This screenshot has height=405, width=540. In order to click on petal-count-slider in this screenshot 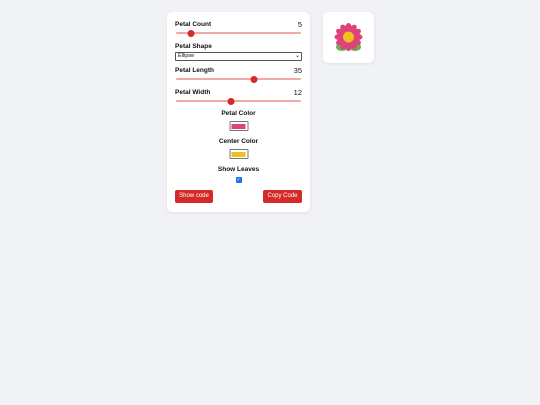, I will do `click(238, 33)`.